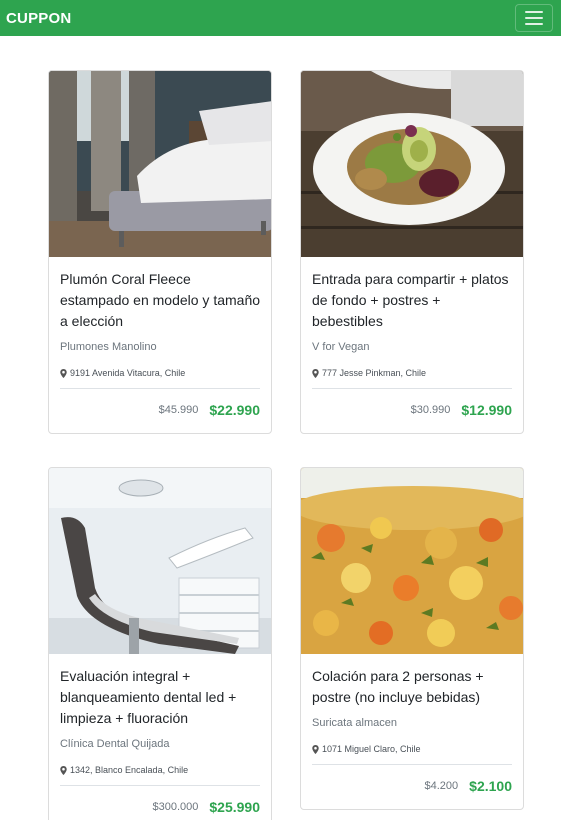 This screenshot has height=820, width=562. Describe the element at coordinates (490, 786) in the screenshot. I see `discount-price: $2.100` at that location.